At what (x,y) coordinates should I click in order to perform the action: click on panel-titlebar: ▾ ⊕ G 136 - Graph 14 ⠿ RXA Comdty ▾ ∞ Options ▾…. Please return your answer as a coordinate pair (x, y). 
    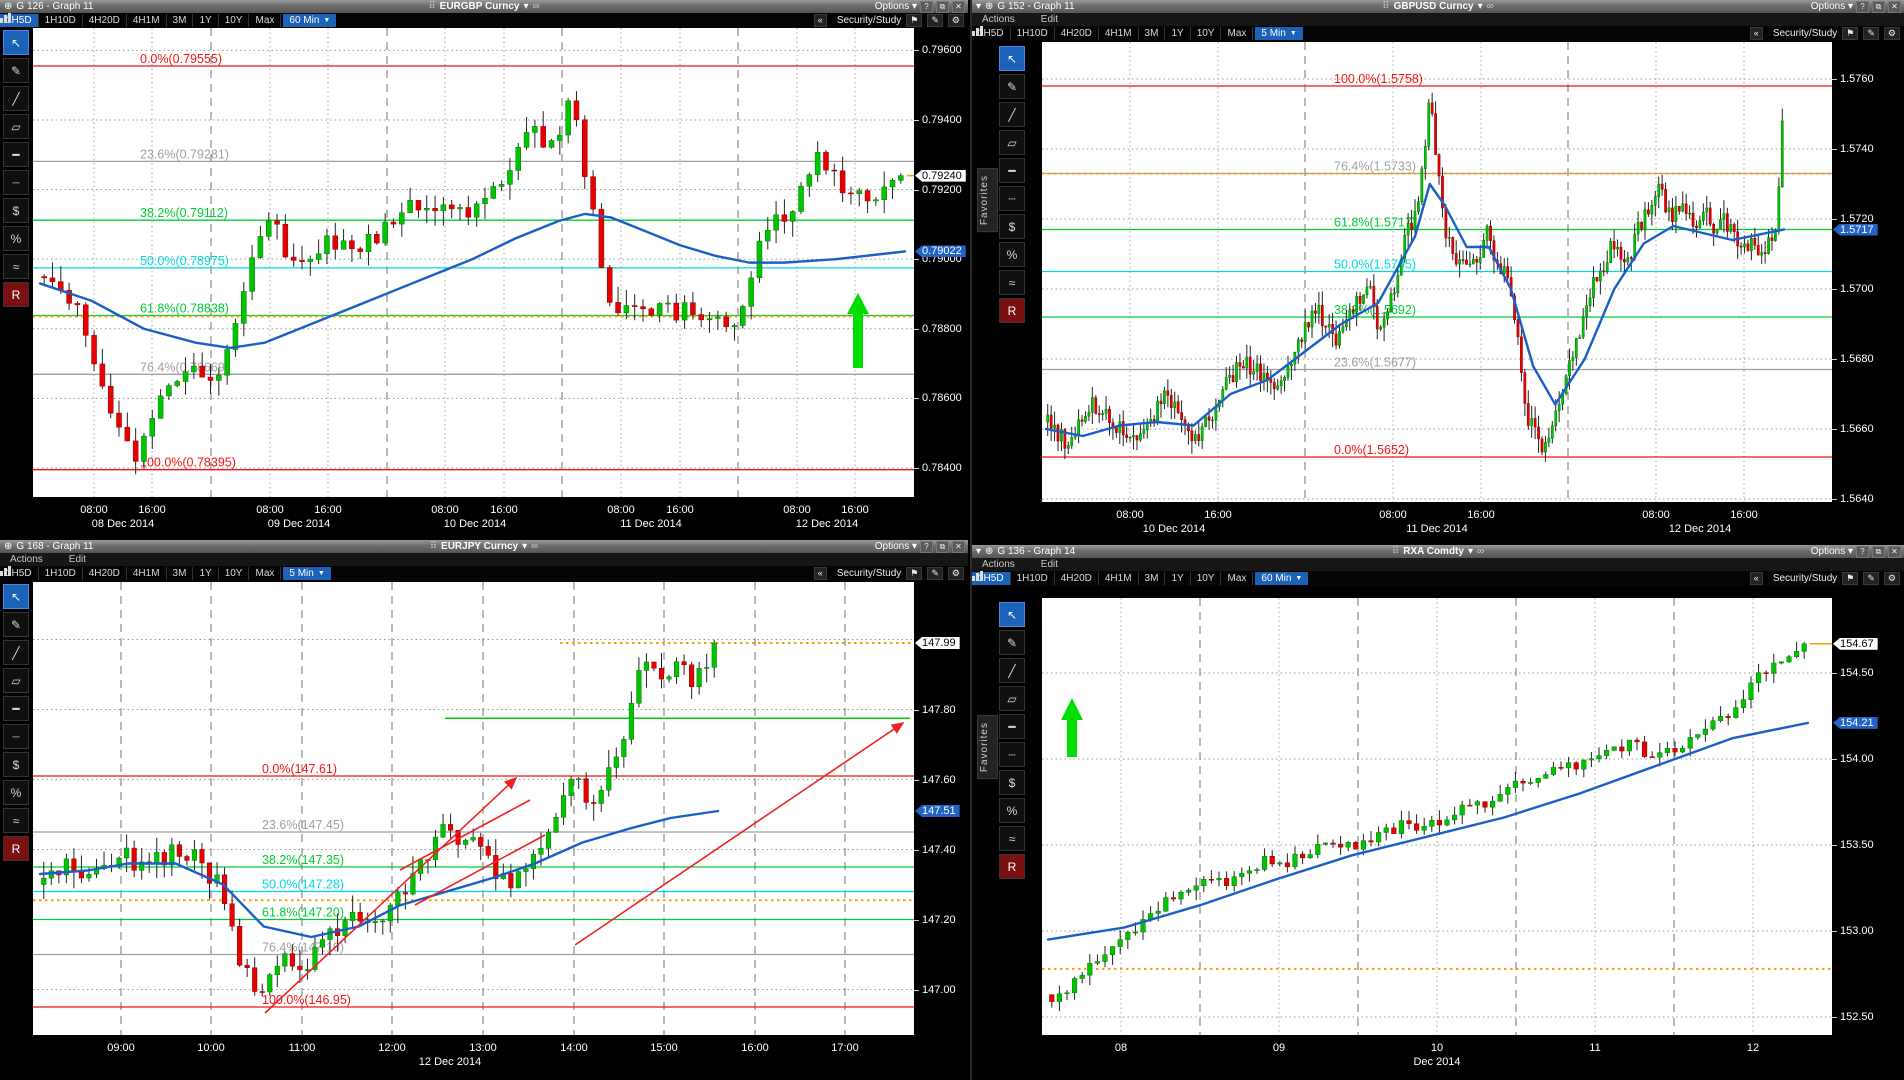
    Looking at the image, I should click on (1438, 551).